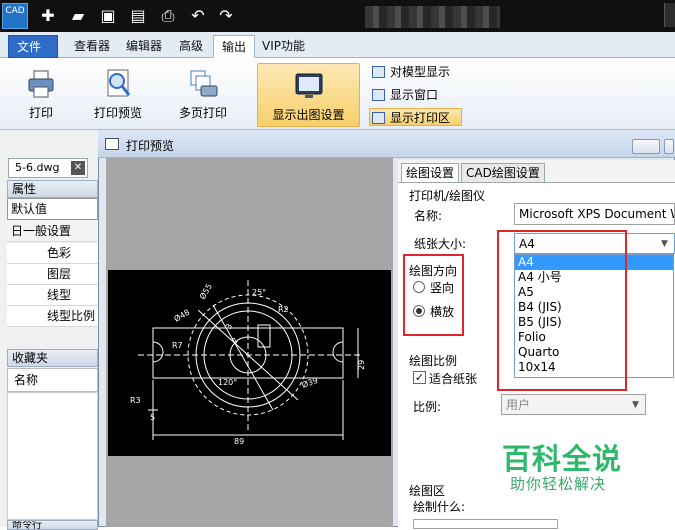  What do you see at coordinates (226, 16) in the screenshot?
I see `redo-icon: ↷` at bounding box center [226, 16].